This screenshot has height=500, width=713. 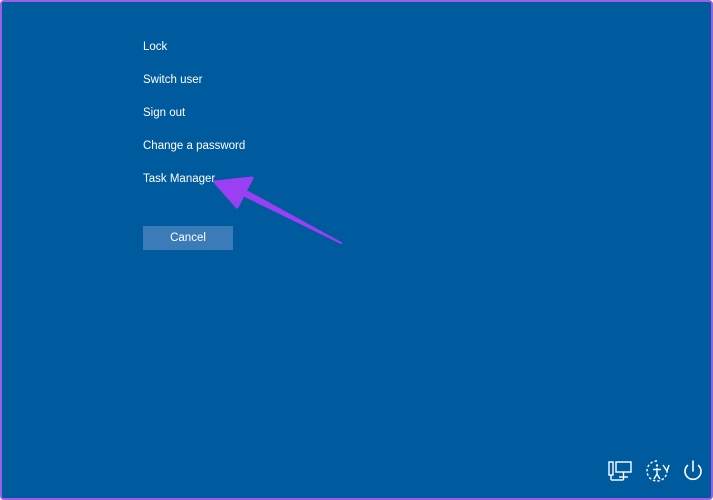 I want to click on menu-item-task-manager: Task Manager, so click(x=194, y=187).